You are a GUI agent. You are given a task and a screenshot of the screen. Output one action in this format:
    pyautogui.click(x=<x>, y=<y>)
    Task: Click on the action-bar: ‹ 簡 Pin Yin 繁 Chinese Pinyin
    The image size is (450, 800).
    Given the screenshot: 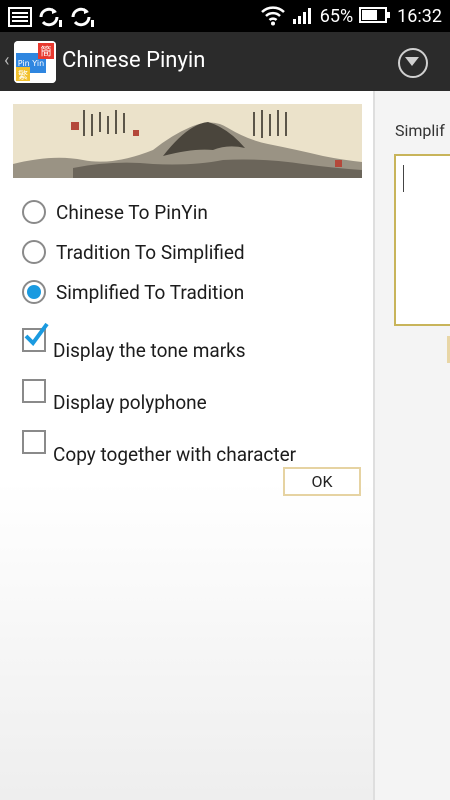 What is the action you would take?
    pyautogui.click(x=225, y=61)
    